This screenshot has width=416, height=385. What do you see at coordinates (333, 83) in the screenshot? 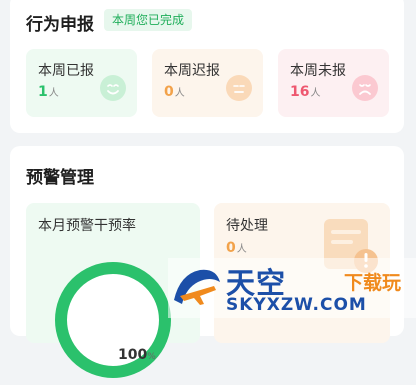
I see `stat-unreported: 本周未报 16人` at bounding box center [333, 83].